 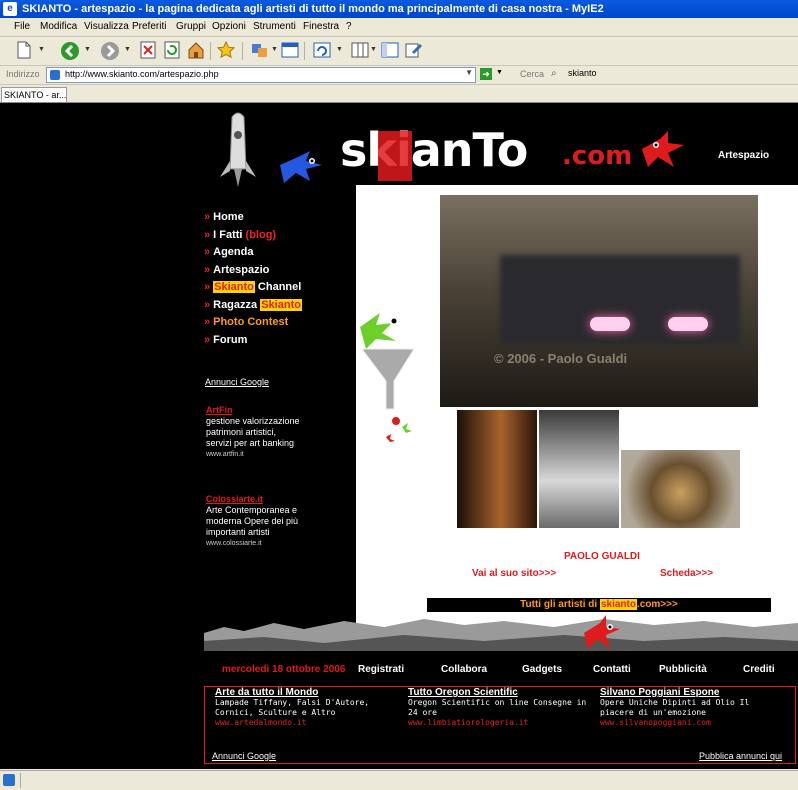 What do you see at coordinates (252, 287) in the screenshot?
I see `nav-skianto-channel: » Skianto Channel` at bounding box center [252, 287].